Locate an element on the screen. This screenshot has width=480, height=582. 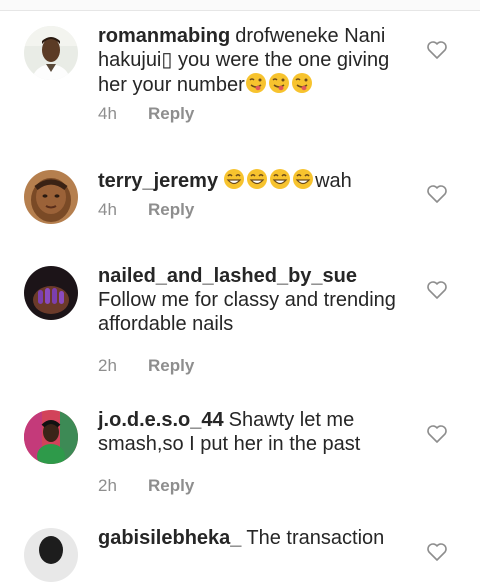
comment-username: romanmabing is located at coordinates (164, 36).